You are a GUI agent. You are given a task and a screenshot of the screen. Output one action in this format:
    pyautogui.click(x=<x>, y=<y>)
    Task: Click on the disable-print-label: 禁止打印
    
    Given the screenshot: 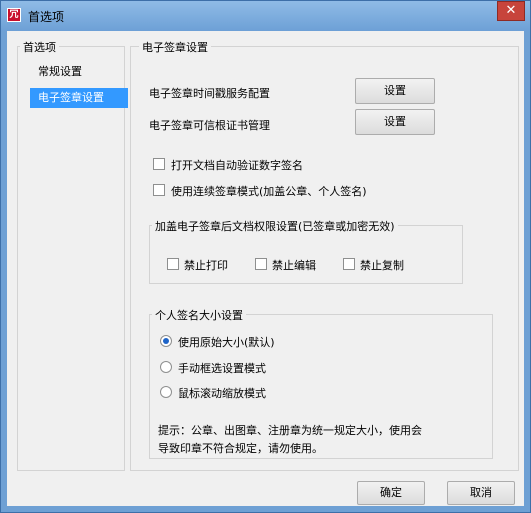 What is the action you would take?
    pyautogui.click(x=206, y=265)
    